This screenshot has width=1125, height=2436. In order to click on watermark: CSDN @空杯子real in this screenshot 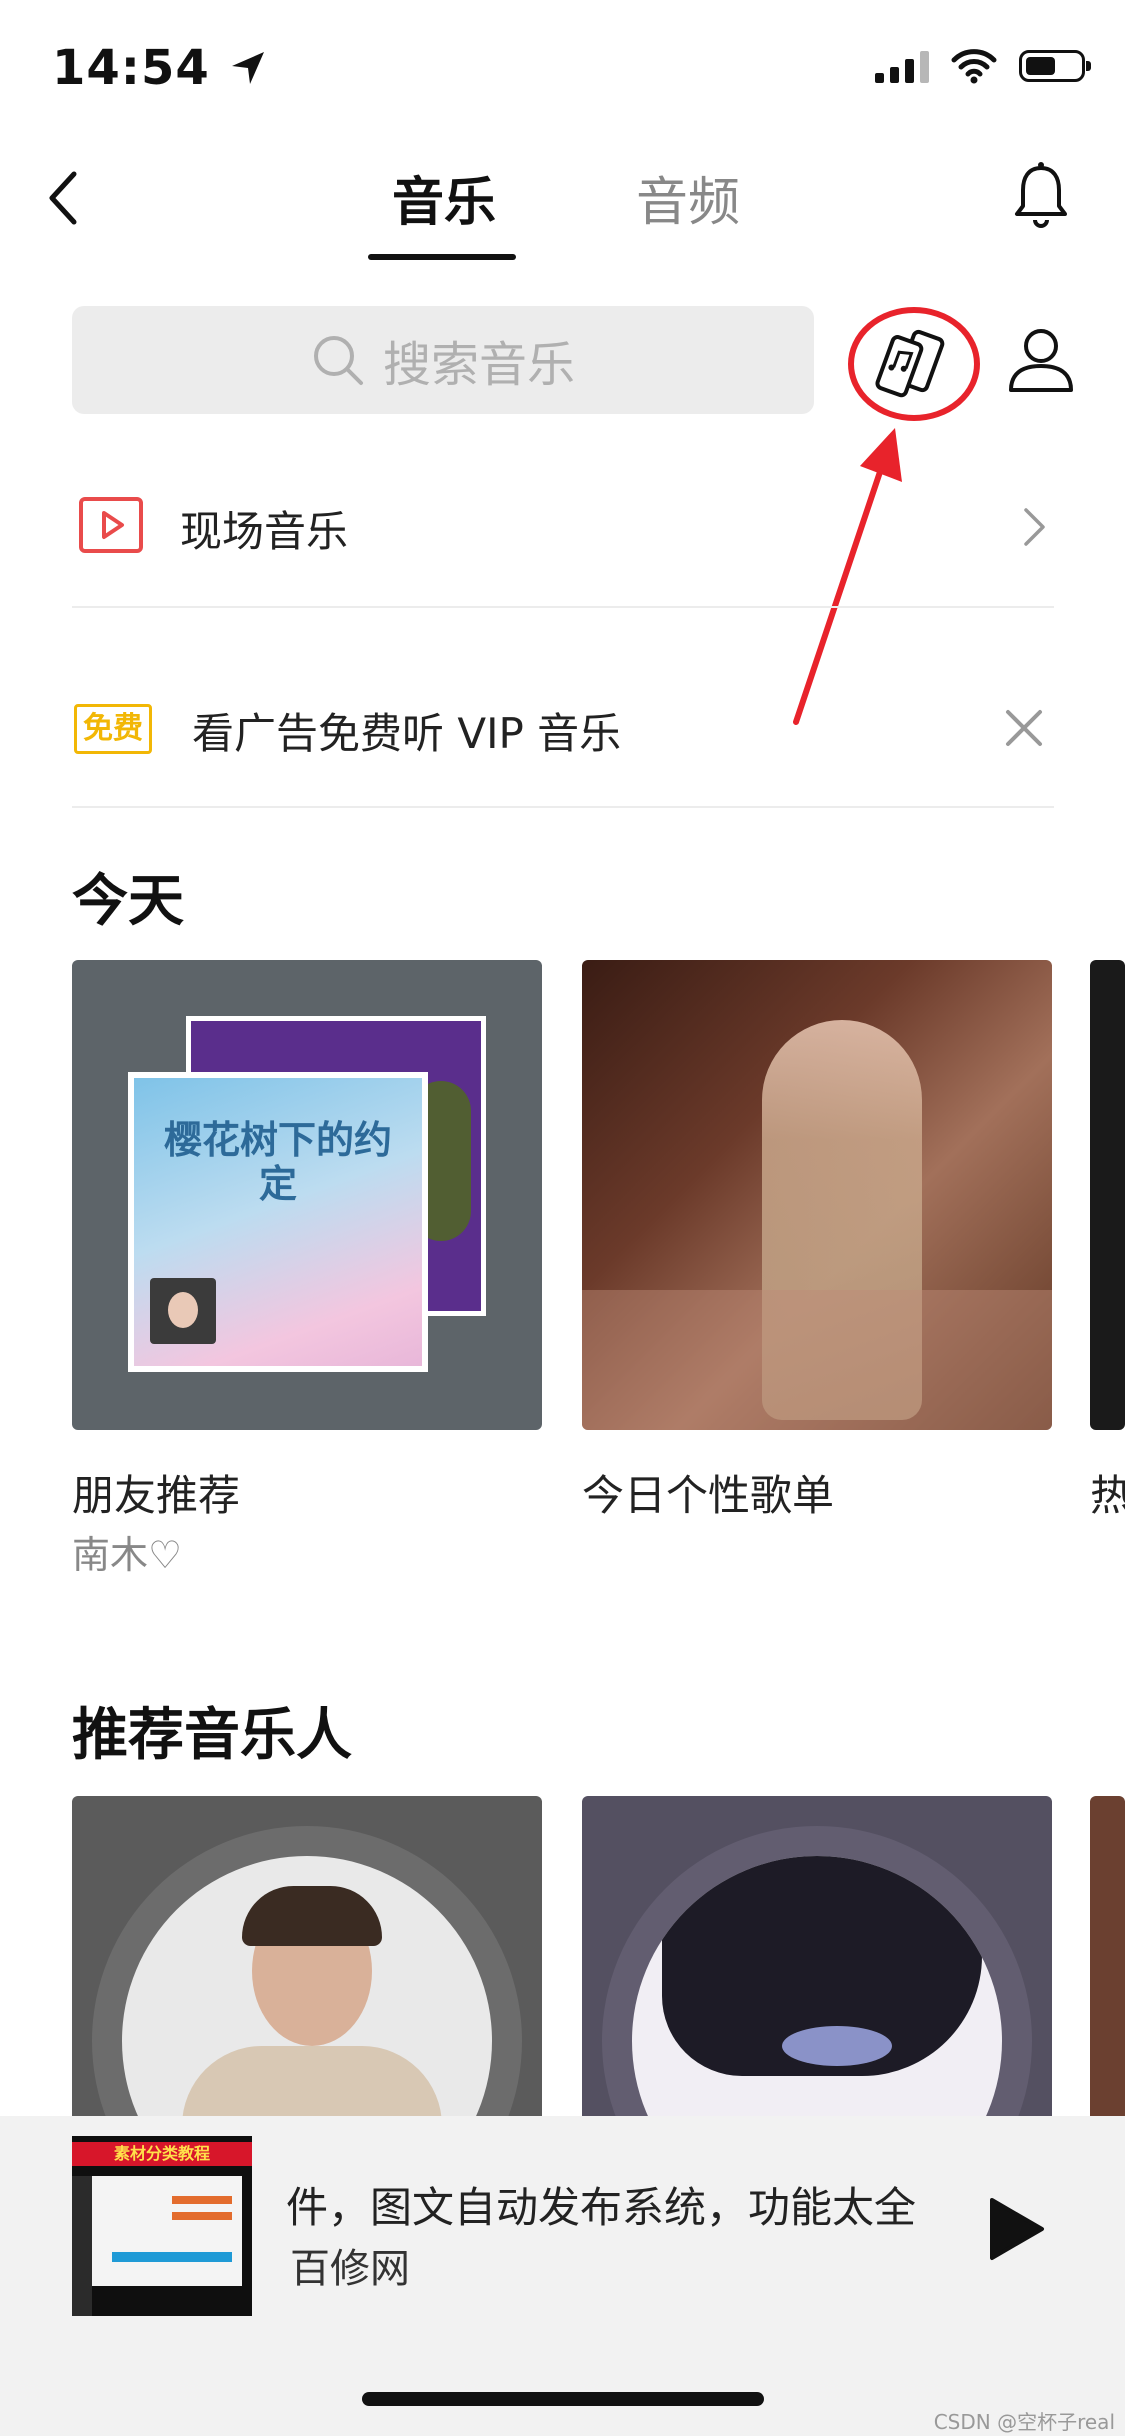, I will do `click(1024, 2422)`.